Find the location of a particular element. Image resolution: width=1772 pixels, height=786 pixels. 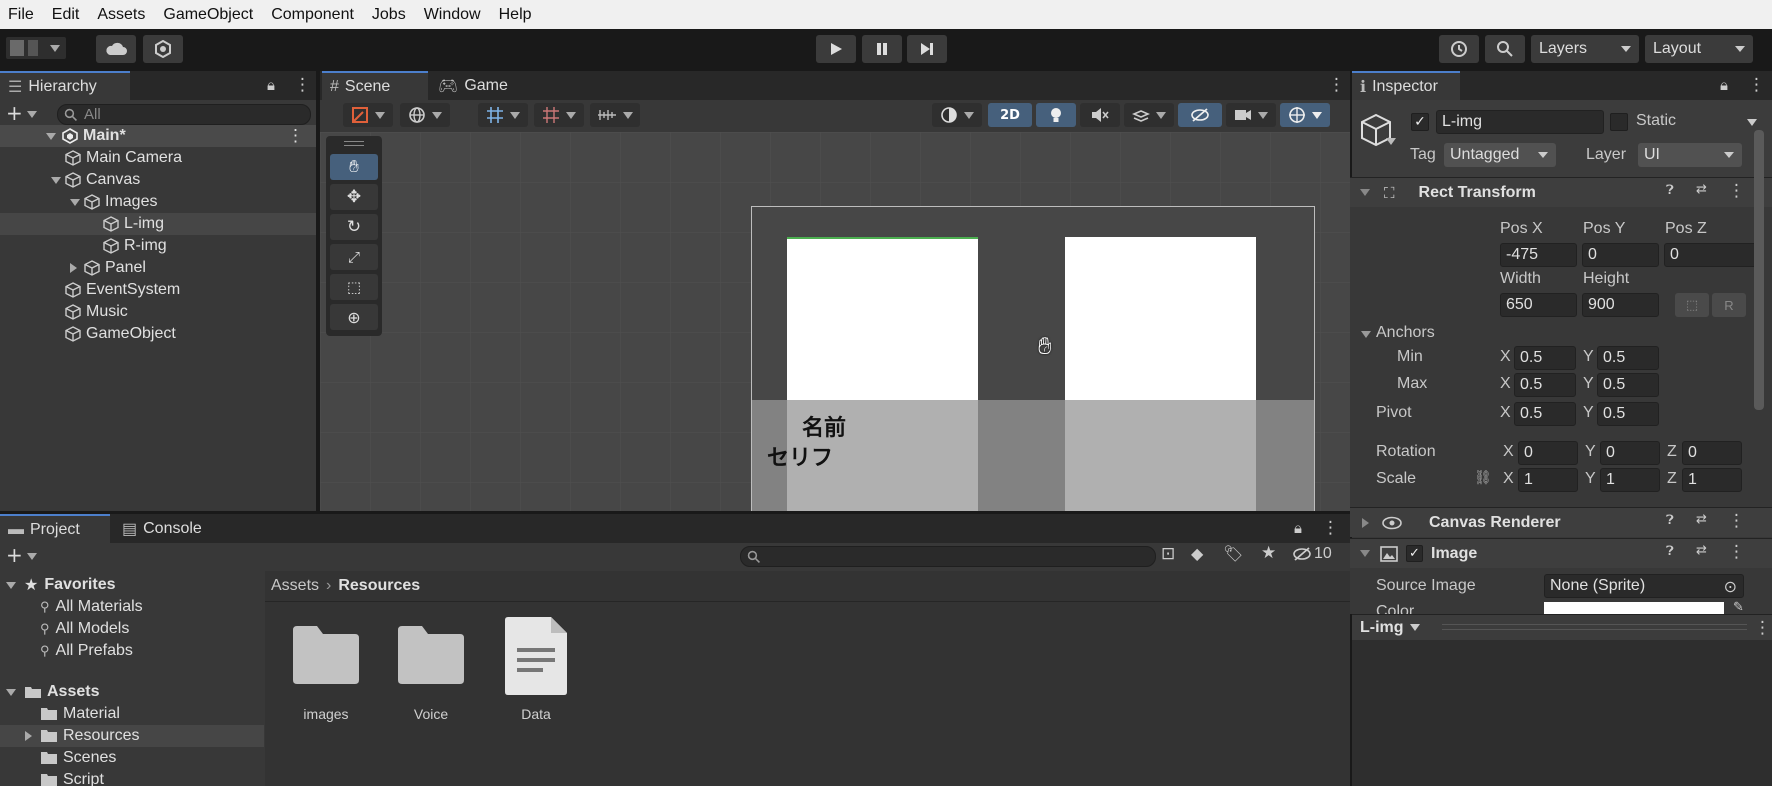

tab-scene: # Scene is located at coordinates (375, 85).